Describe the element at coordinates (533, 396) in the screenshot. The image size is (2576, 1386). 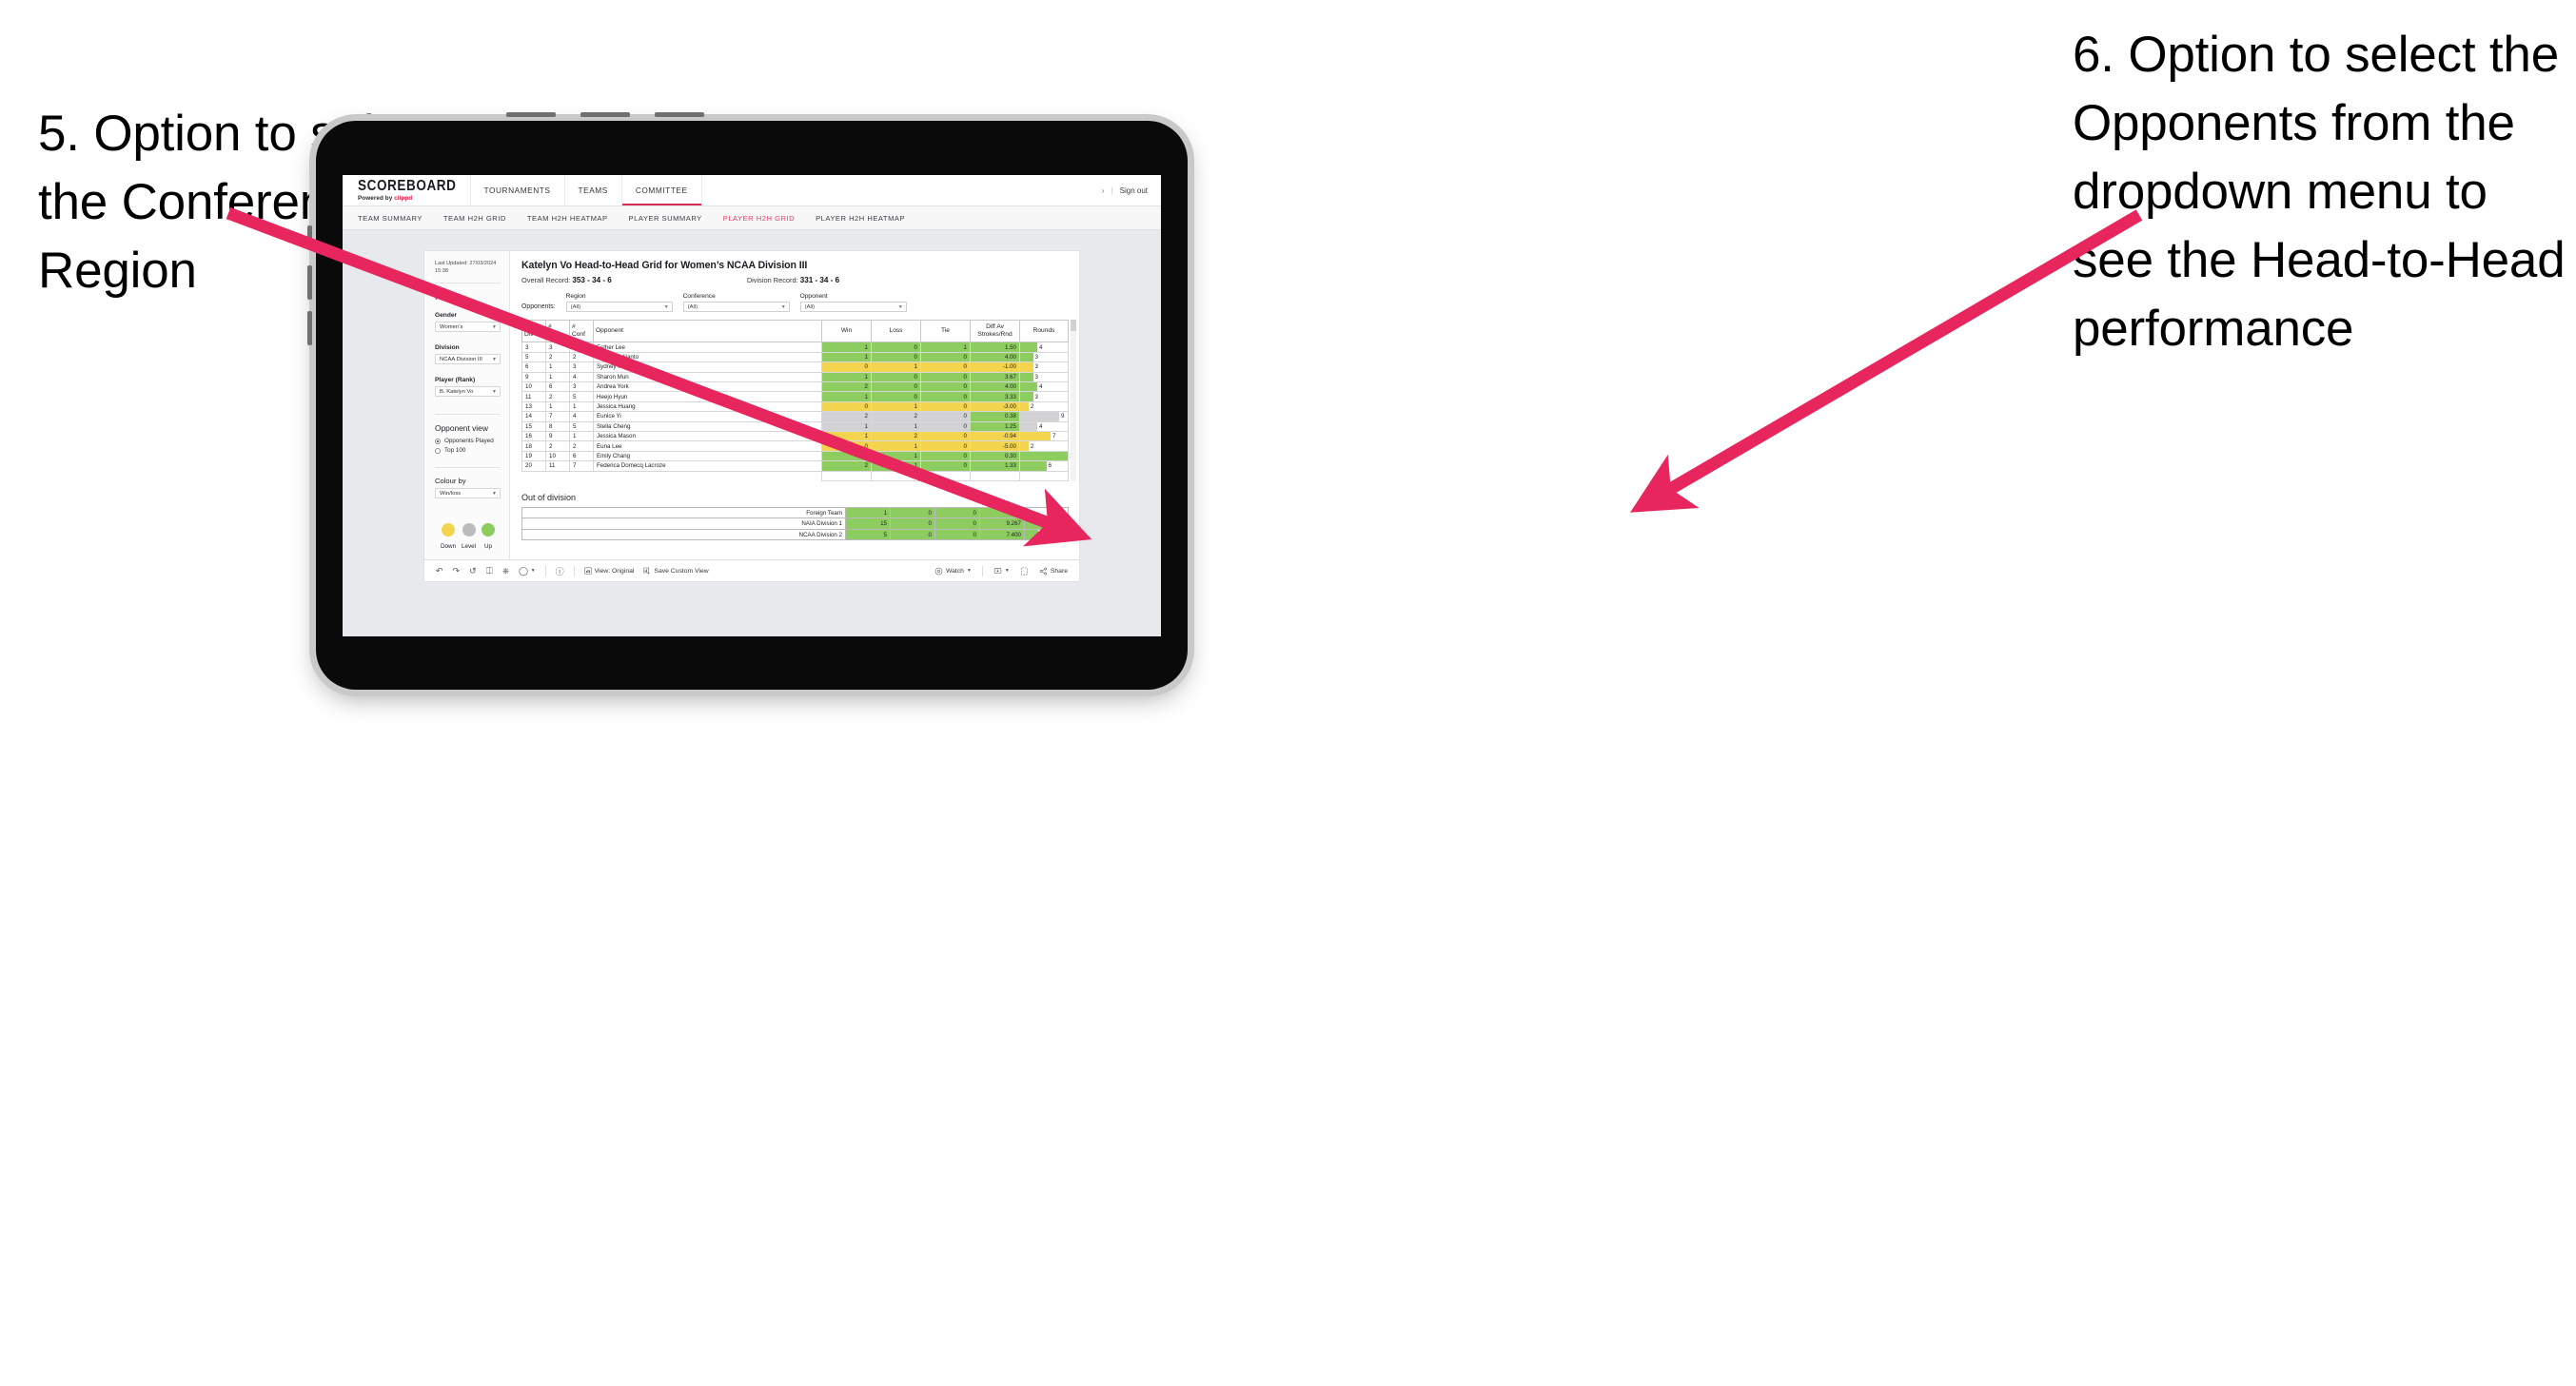
I see `cell-div: 11` at that location.